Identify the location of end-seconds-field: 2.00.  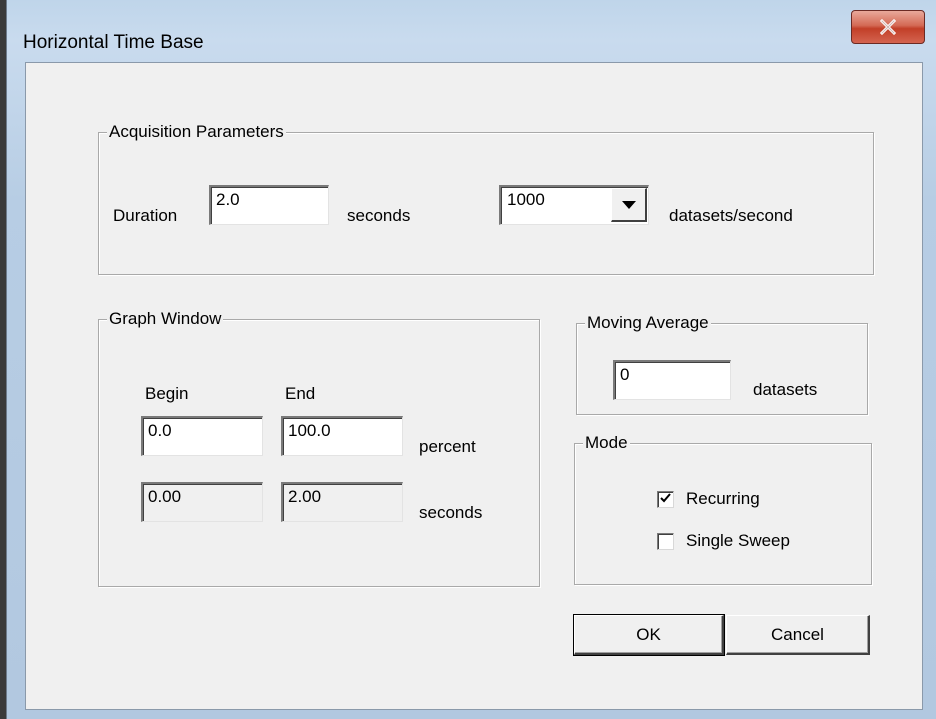
(342, 502).